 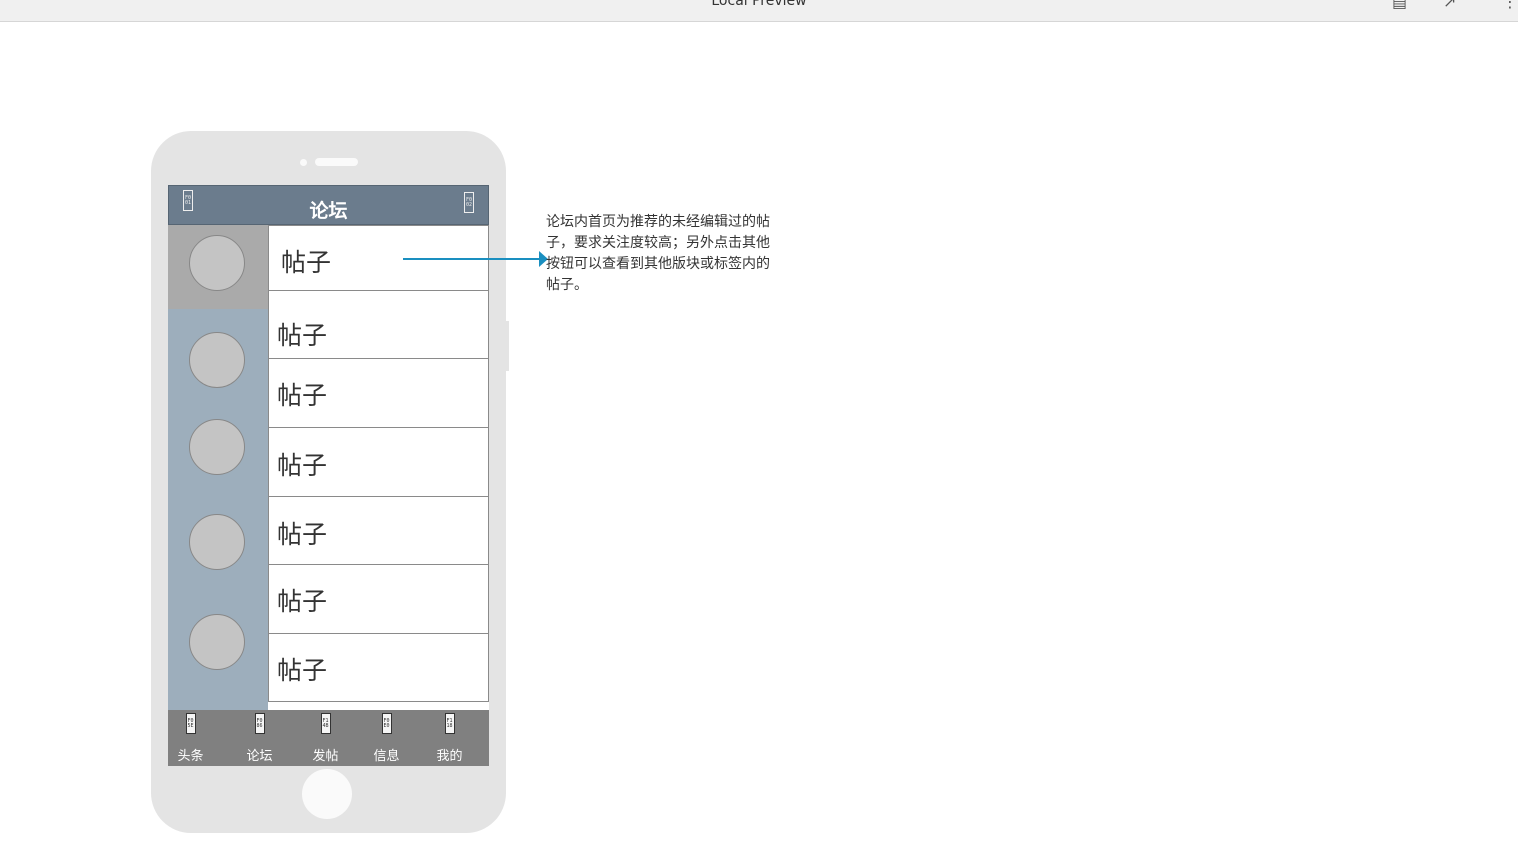 I want to click on window-title-bar: Local Preview ▤ ↗ ⋮, so click(x=759, y=11).